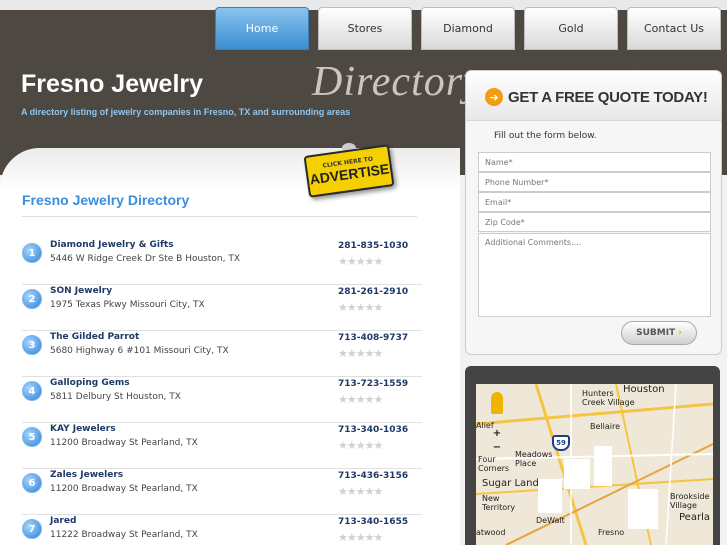  I want to click on business-address: 1975 Texas Pkwy Missouri City, TX, so click(127, 305).